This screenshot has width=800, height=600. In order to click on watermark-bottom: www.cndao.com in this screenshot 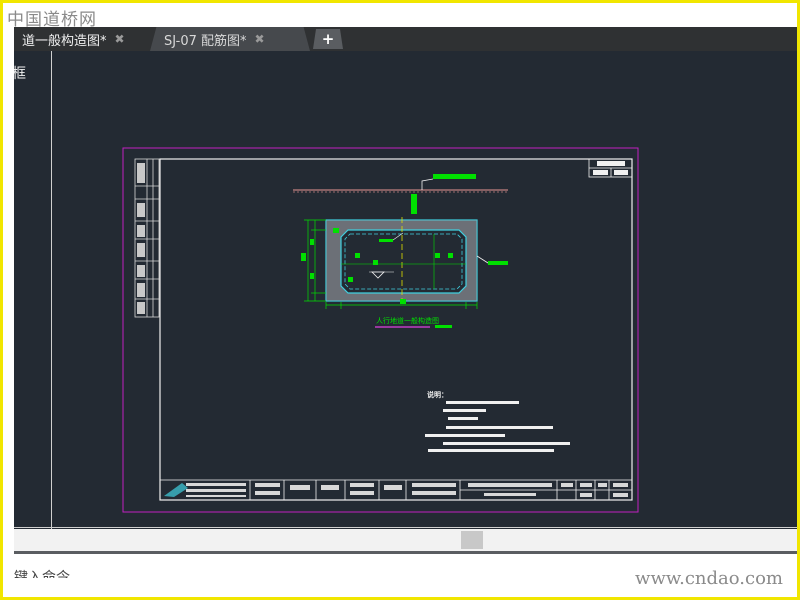, I will do `click(709, 578)`.